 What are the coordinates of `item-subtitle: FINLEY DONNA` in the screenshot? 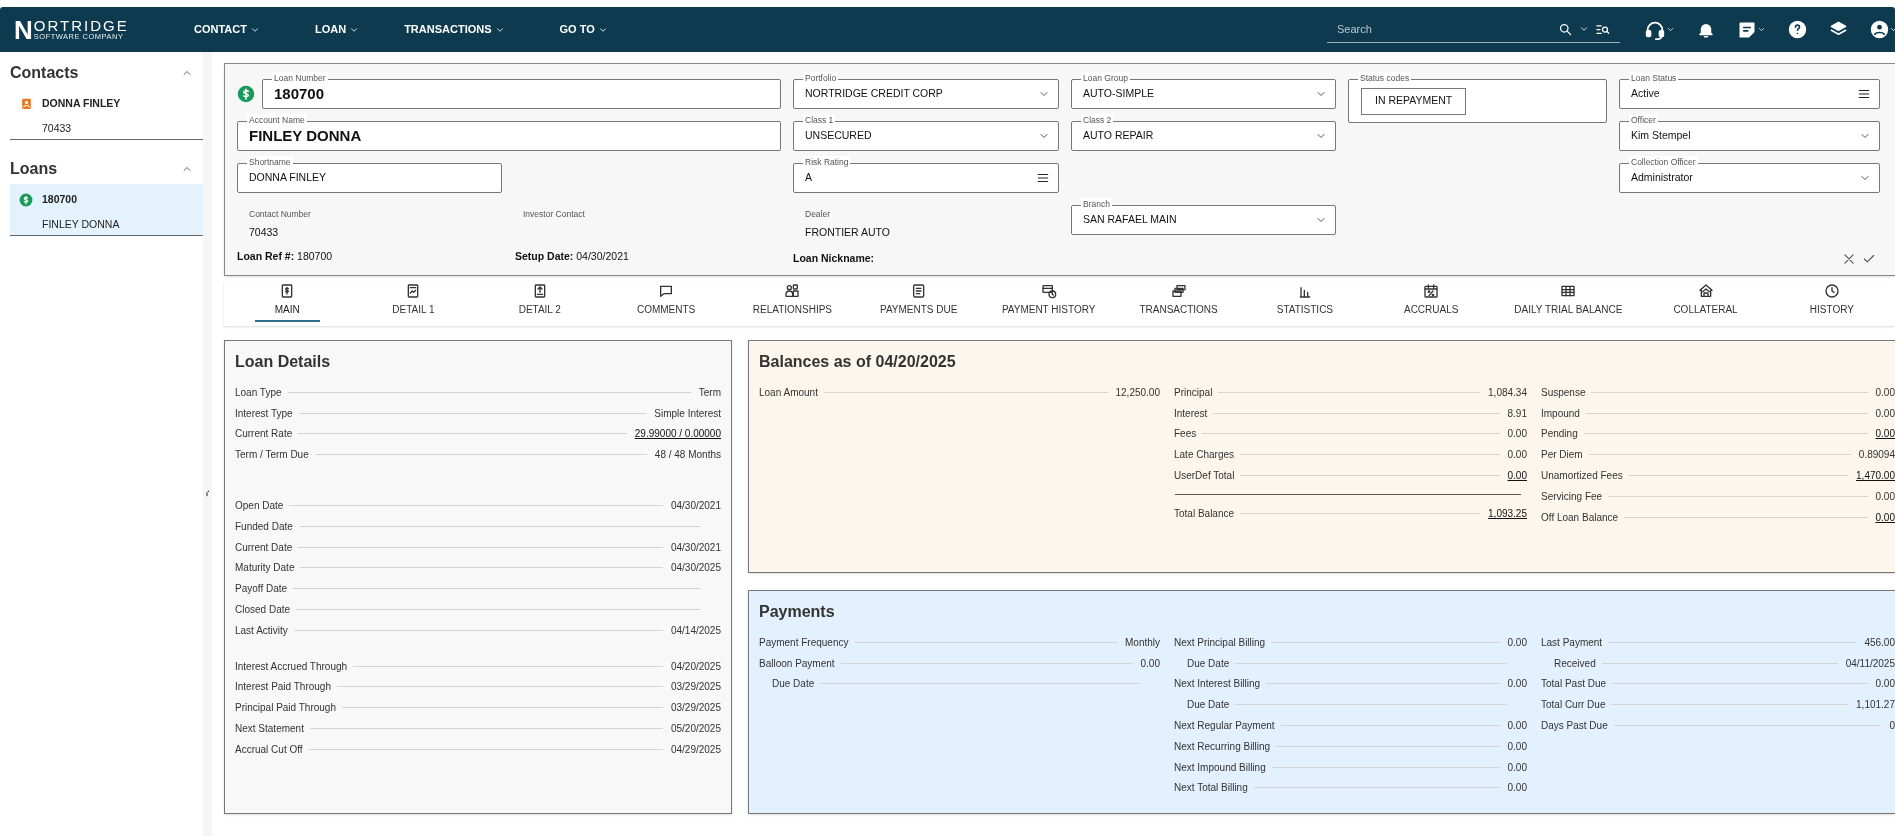 It's located at (81, 224).